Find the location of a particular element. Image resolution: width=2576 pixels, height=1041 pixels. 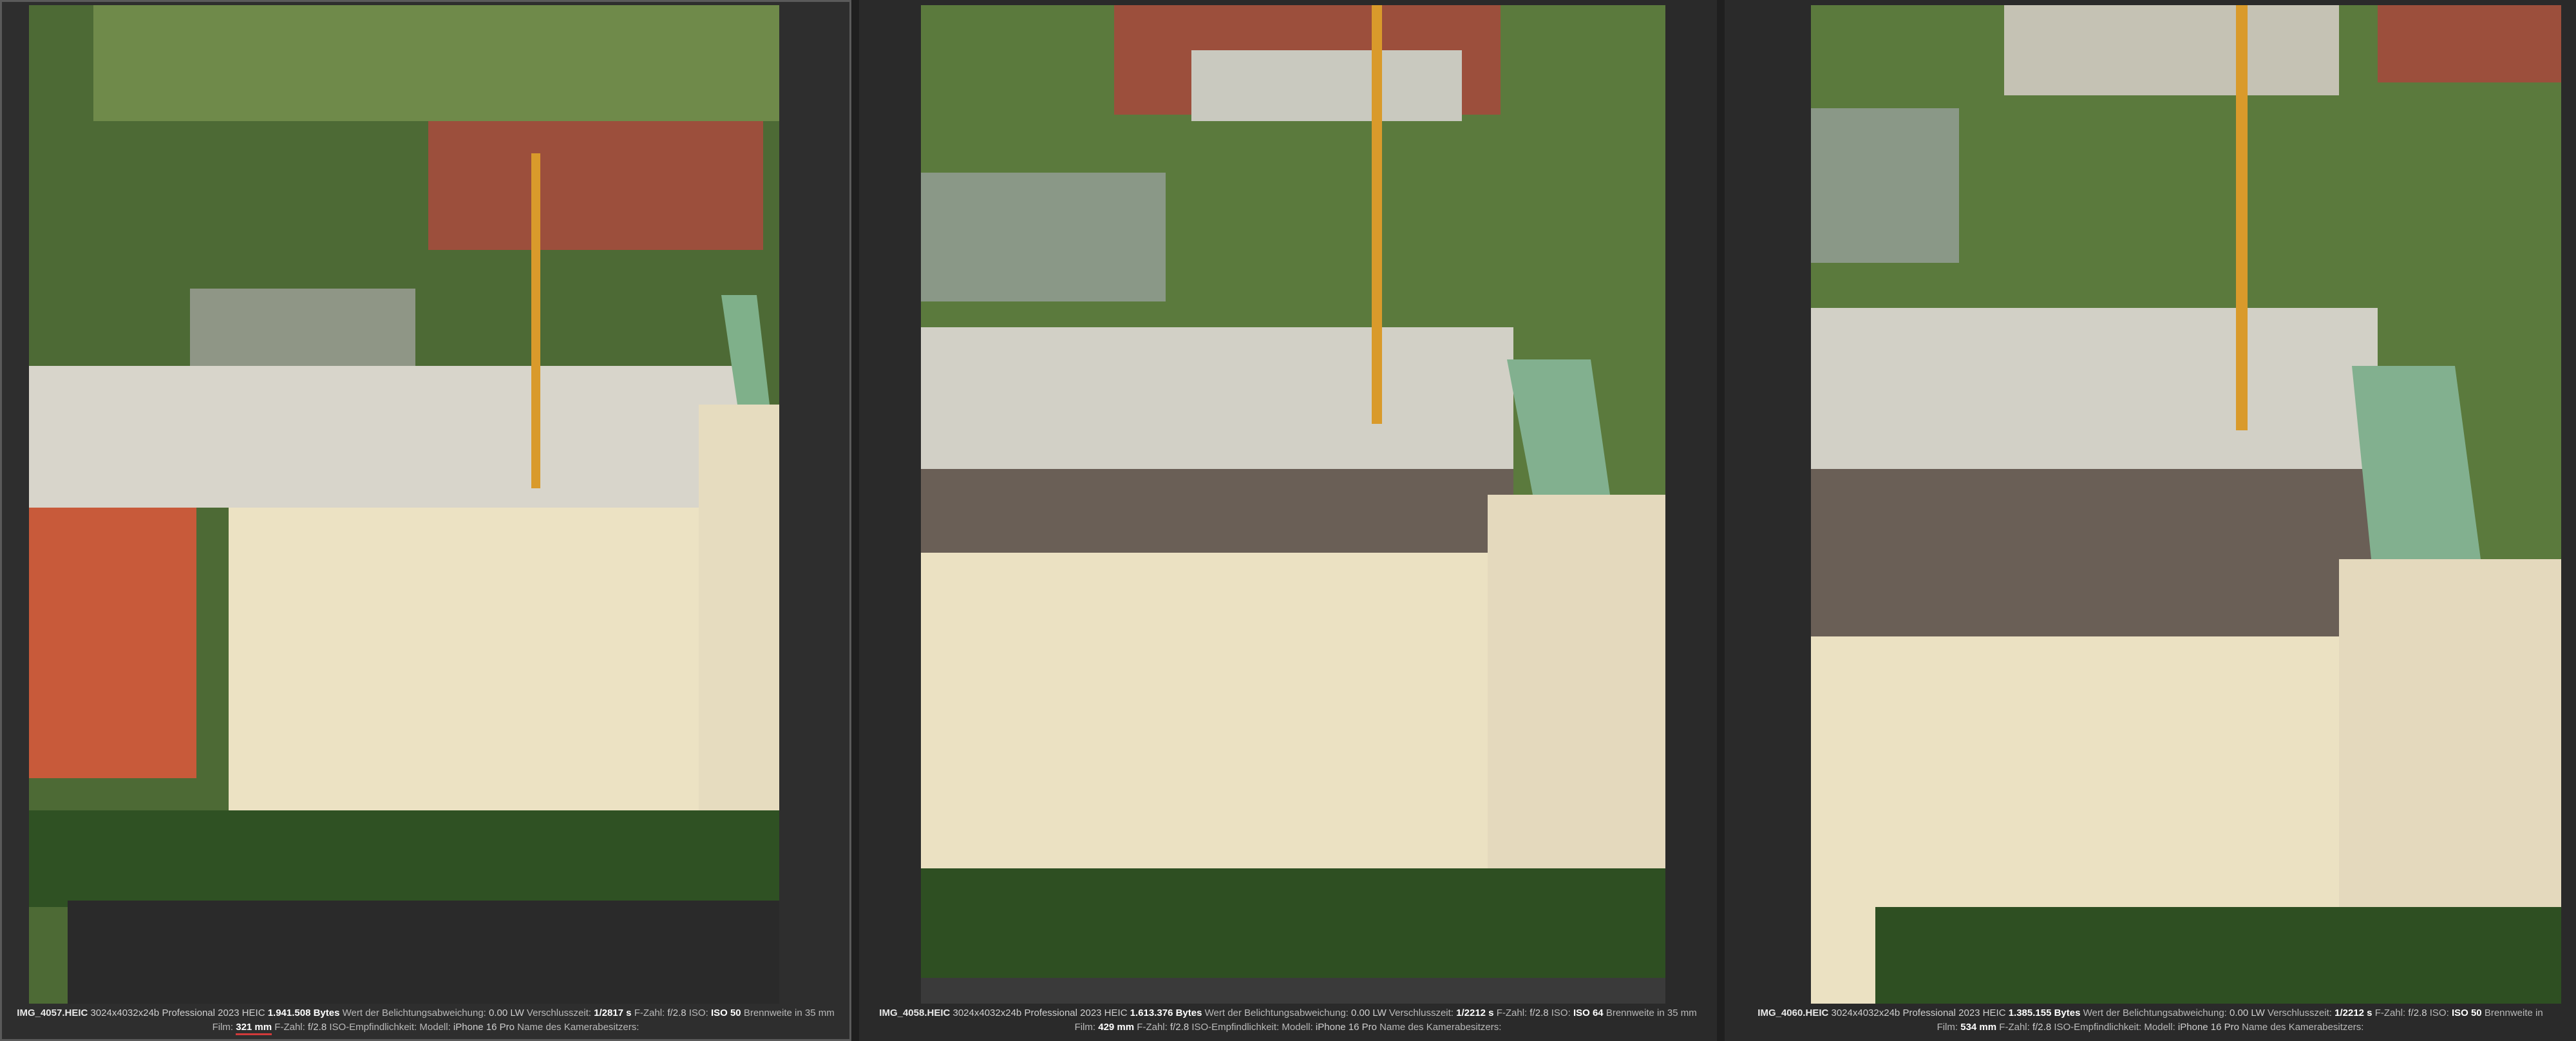

focal-length-value: 321 mm is located at coordinates (254, 1028).